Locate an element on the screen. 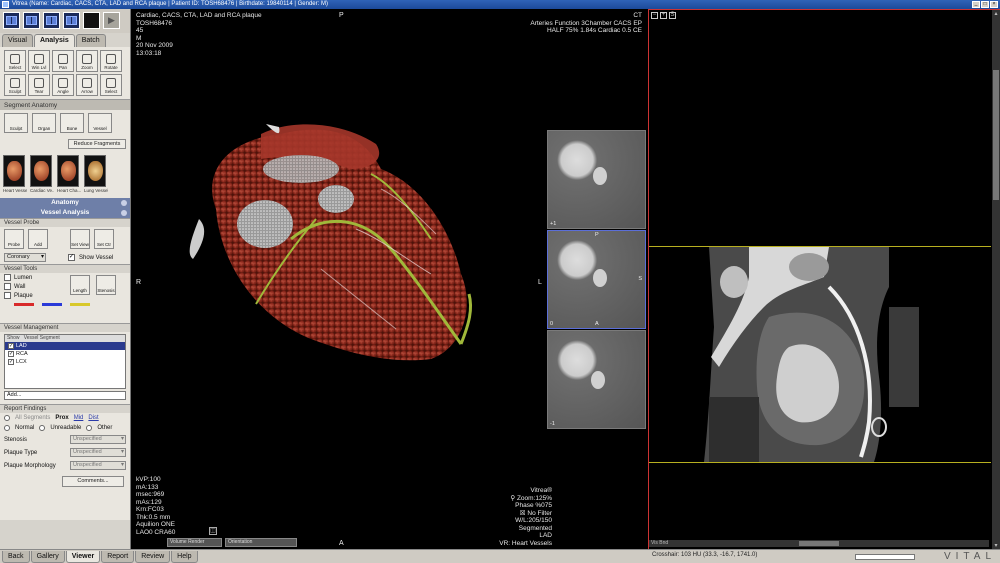 This screenshot has width=1000, height=563. tool-select-button: Select is located at coordinates (15, 61).